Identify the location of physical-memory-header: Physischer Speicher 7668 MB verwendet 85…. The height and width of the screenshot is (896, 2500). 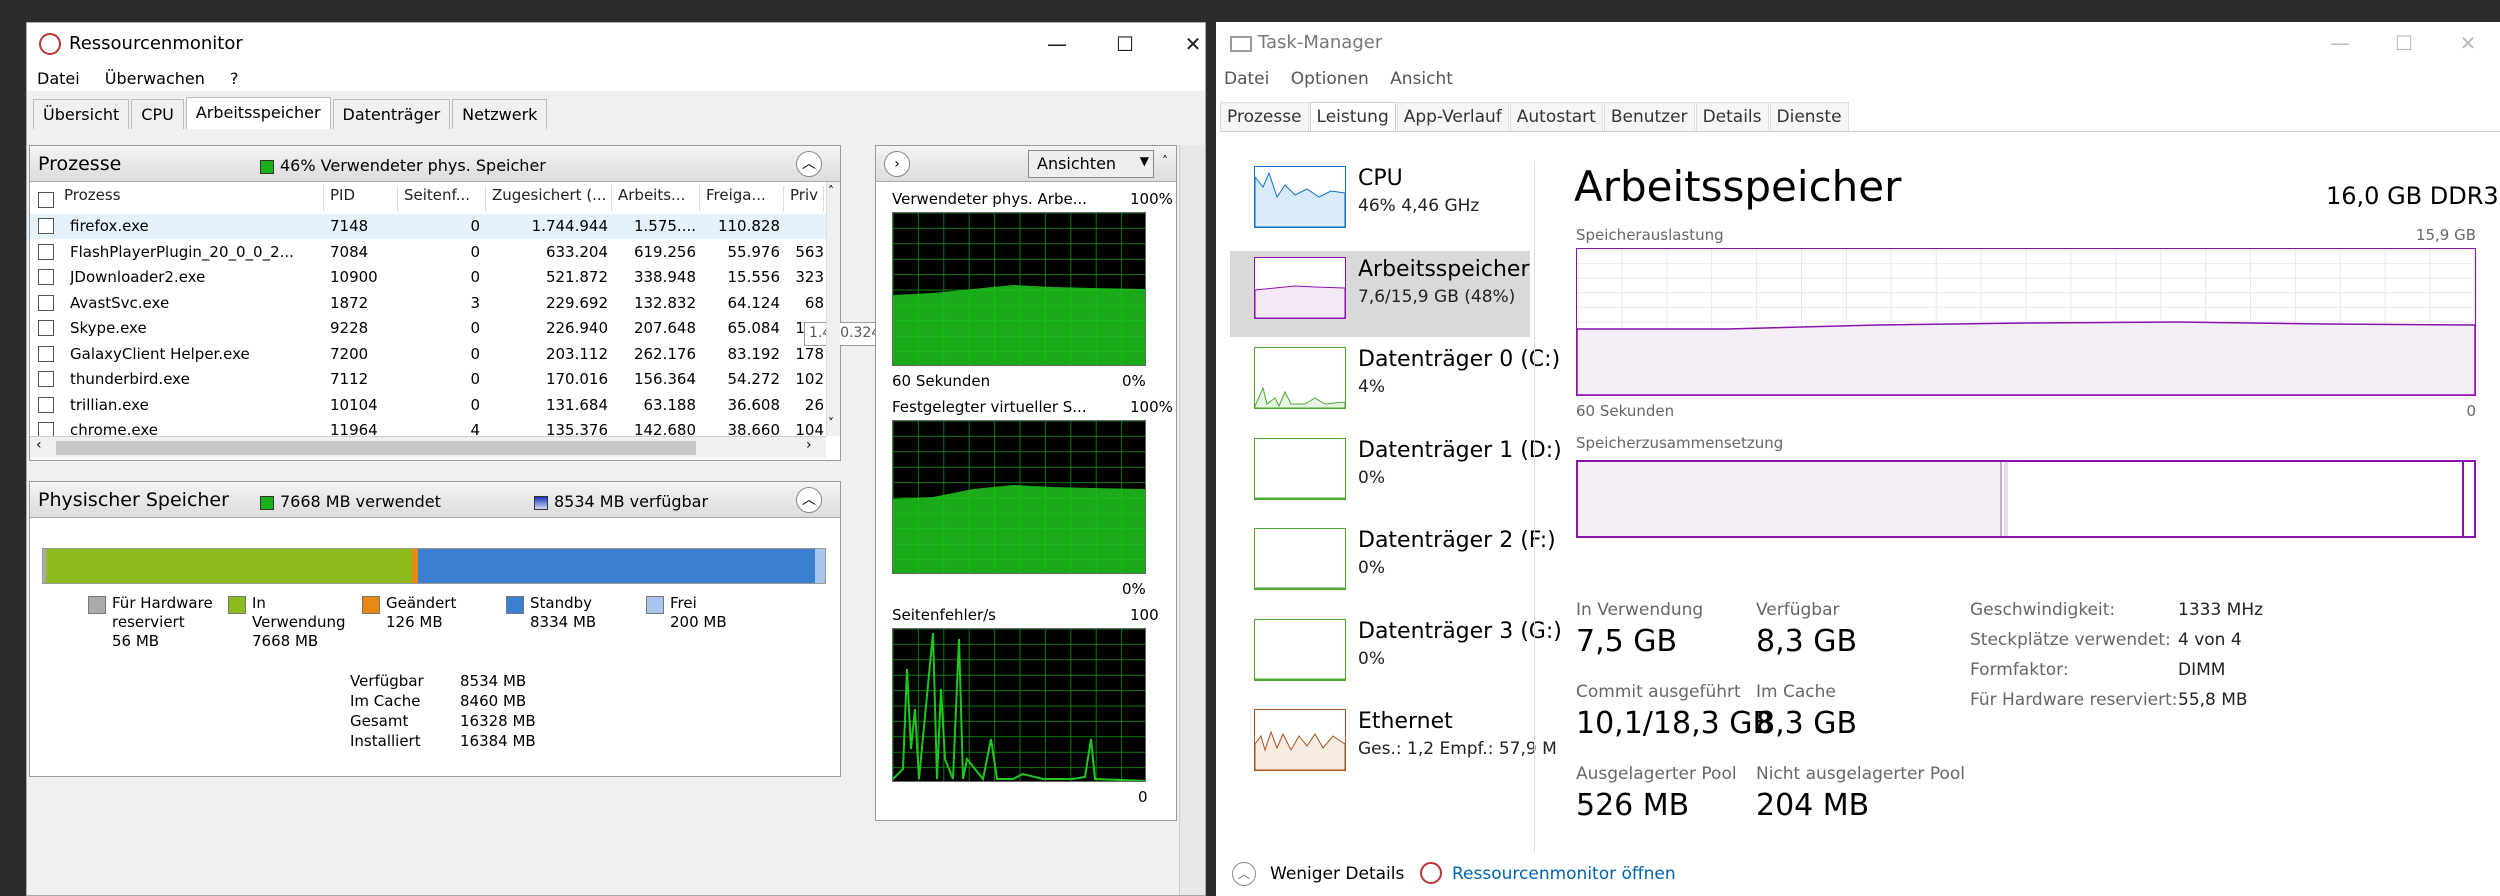
(435, 500).